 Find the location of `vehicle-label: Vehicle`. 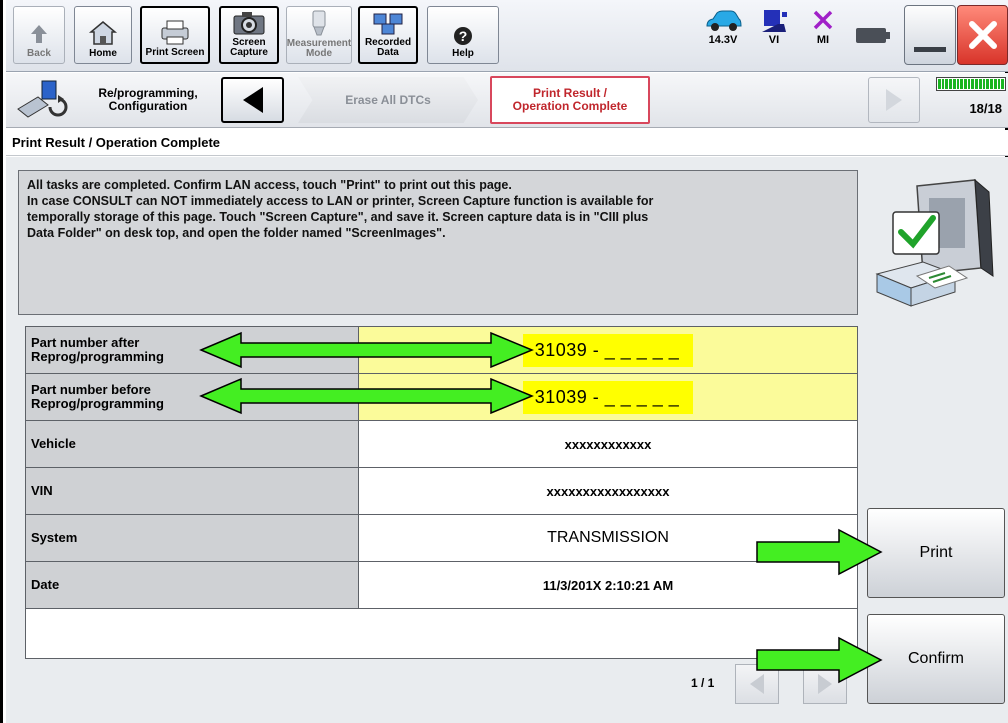

vehicle-label: Vehicle is located at coordinates (192, 444).